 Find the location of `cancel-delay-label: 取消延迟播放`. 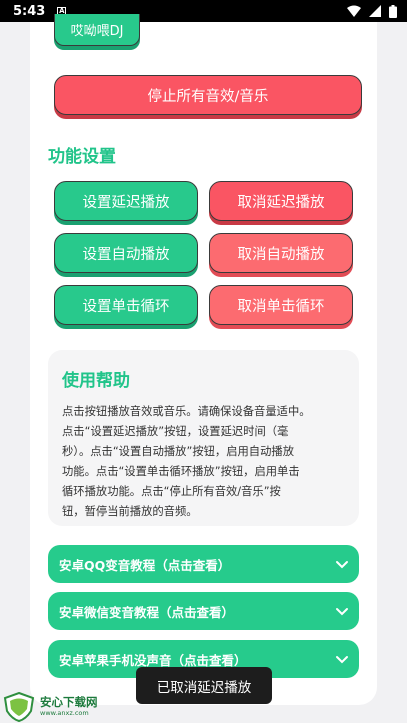

cancel-delay-label: 取消延迟播放 is located at coordinates (281, 202).